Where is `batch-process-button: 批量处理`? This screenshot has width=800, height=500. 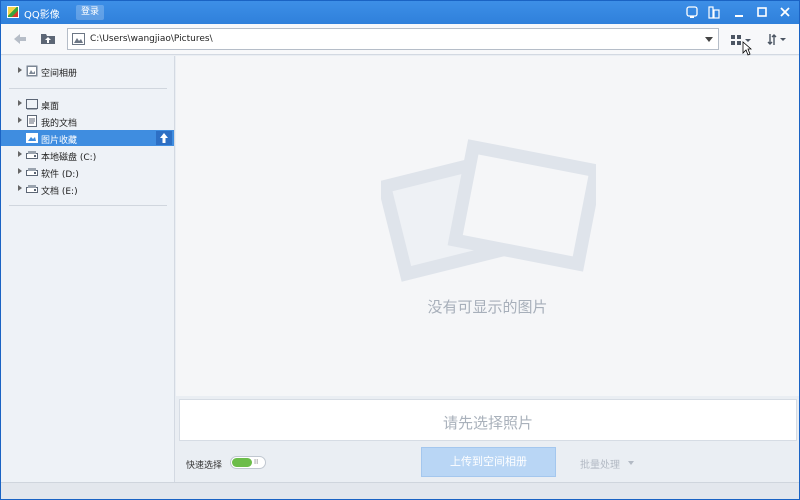 batch-process-button: 批量处理 is located at coordinates (600, 463).